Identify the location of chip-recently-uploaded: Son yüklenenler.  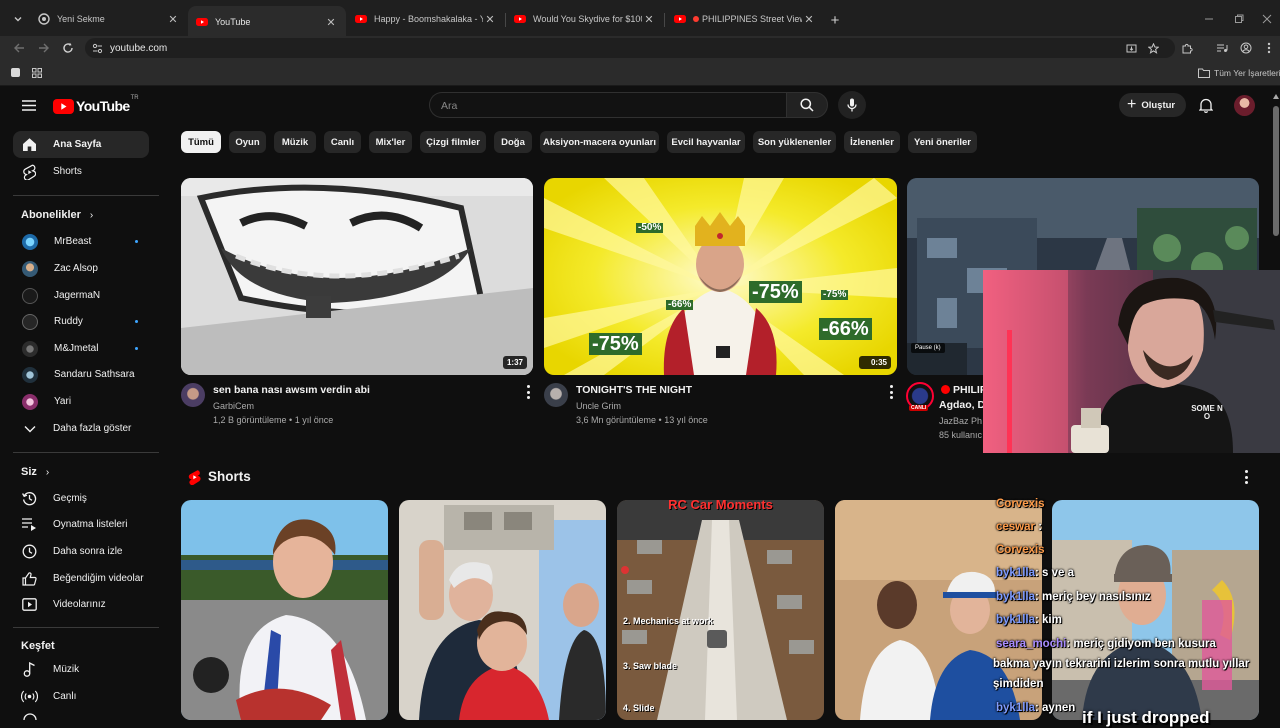
(794, 142).